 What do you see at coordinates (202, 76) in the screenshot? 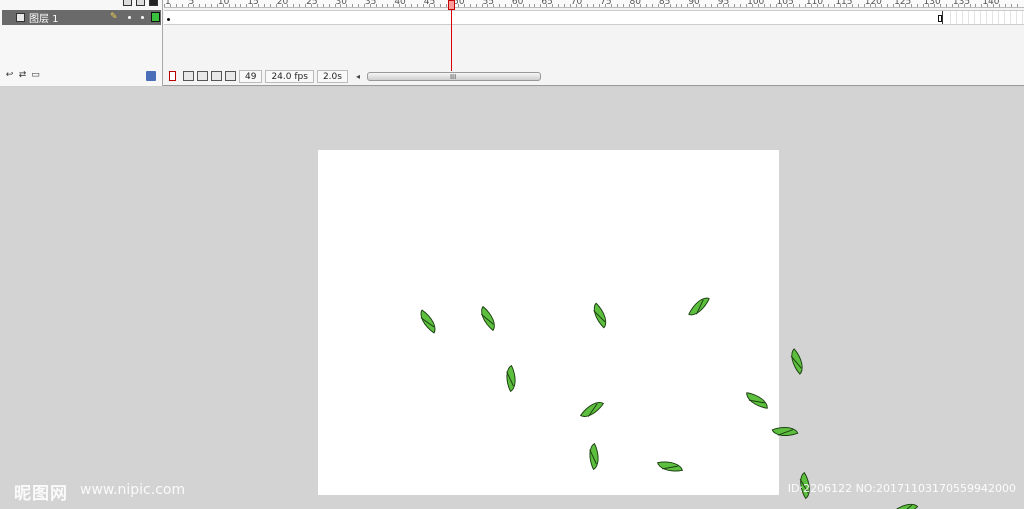
I see `onion-skin-outline-icon` at bounding box center [202, 76].